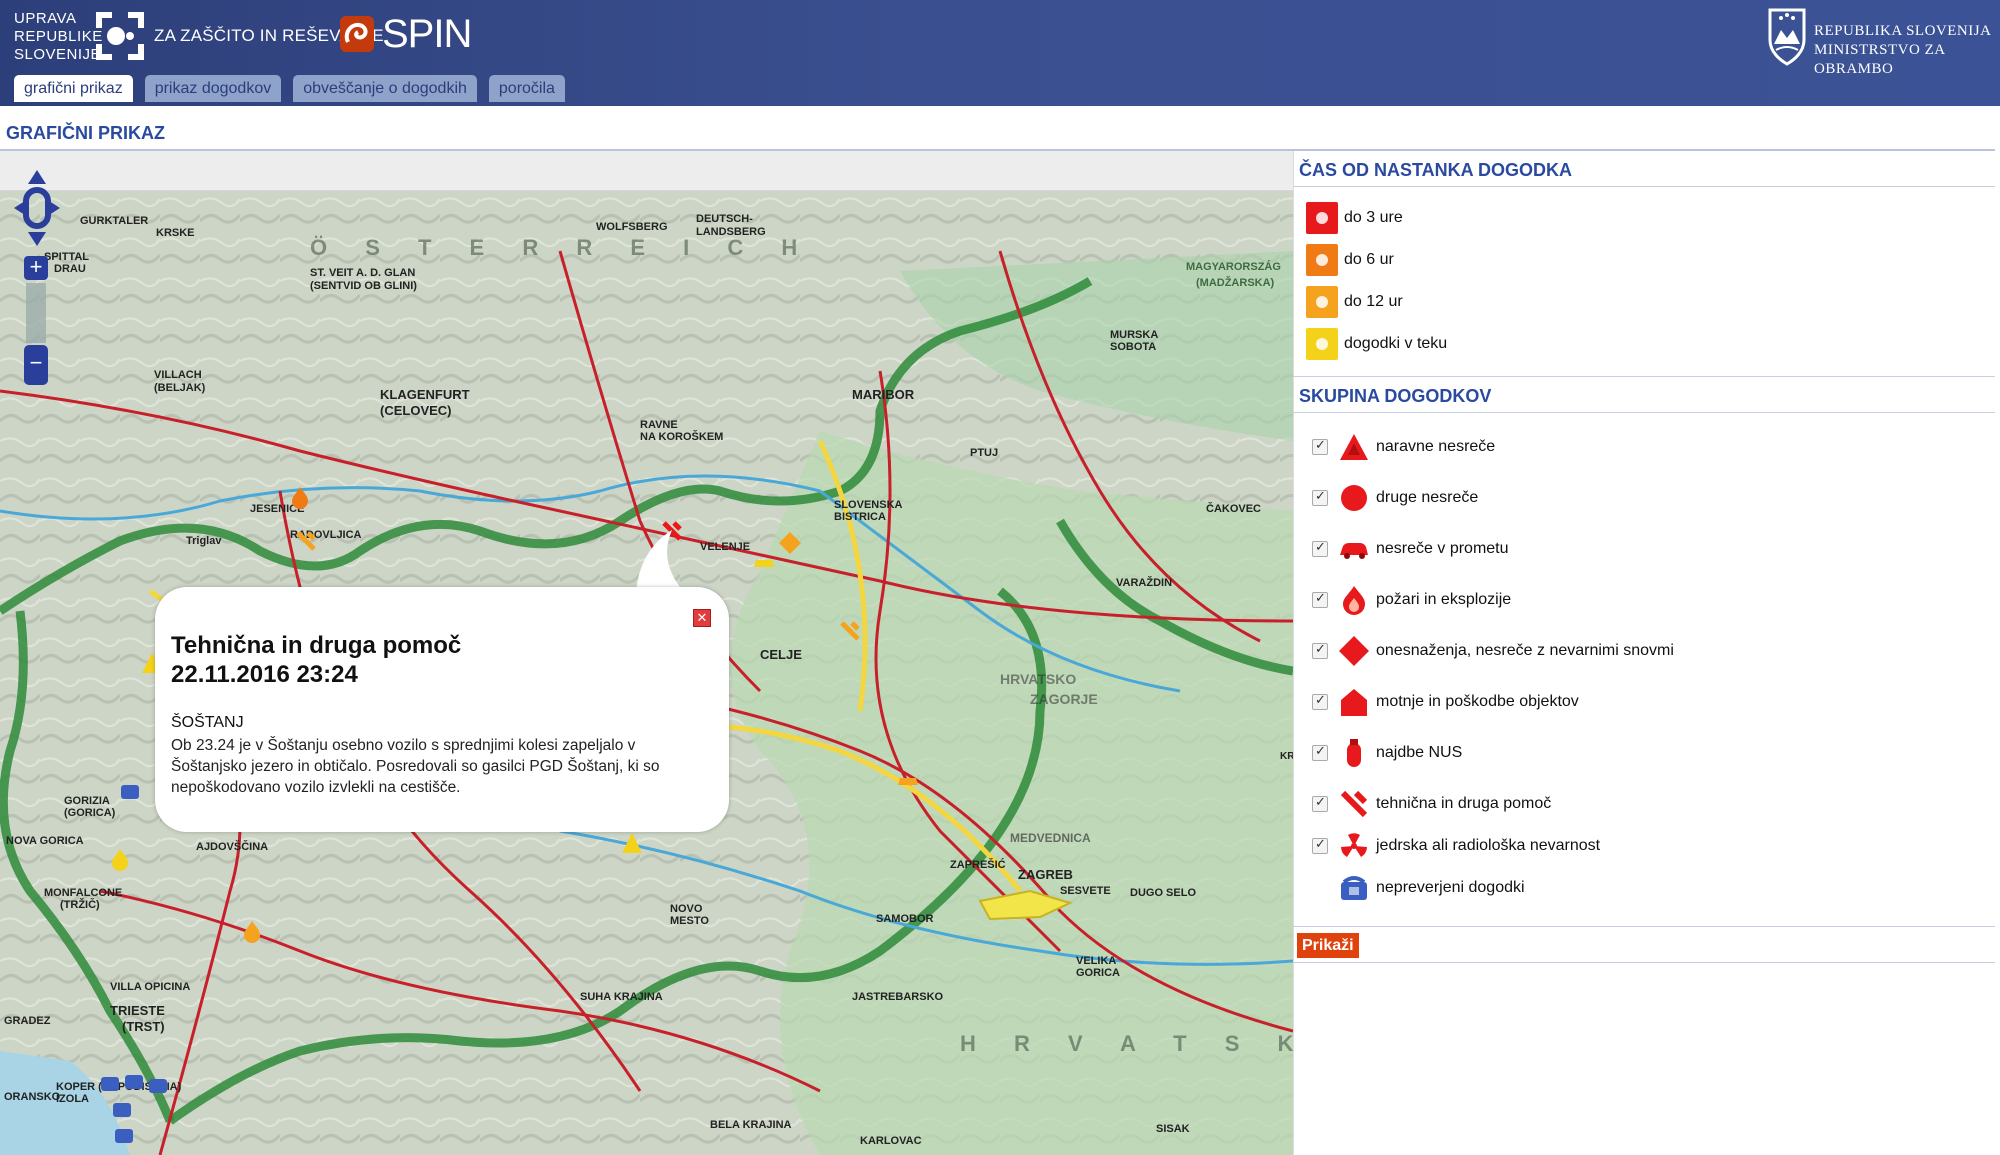 This screenshot has width=2000, height=1155. Describe the element at coordinates (1644, 412) in the screenshot. I see `groups-divider` at that location.